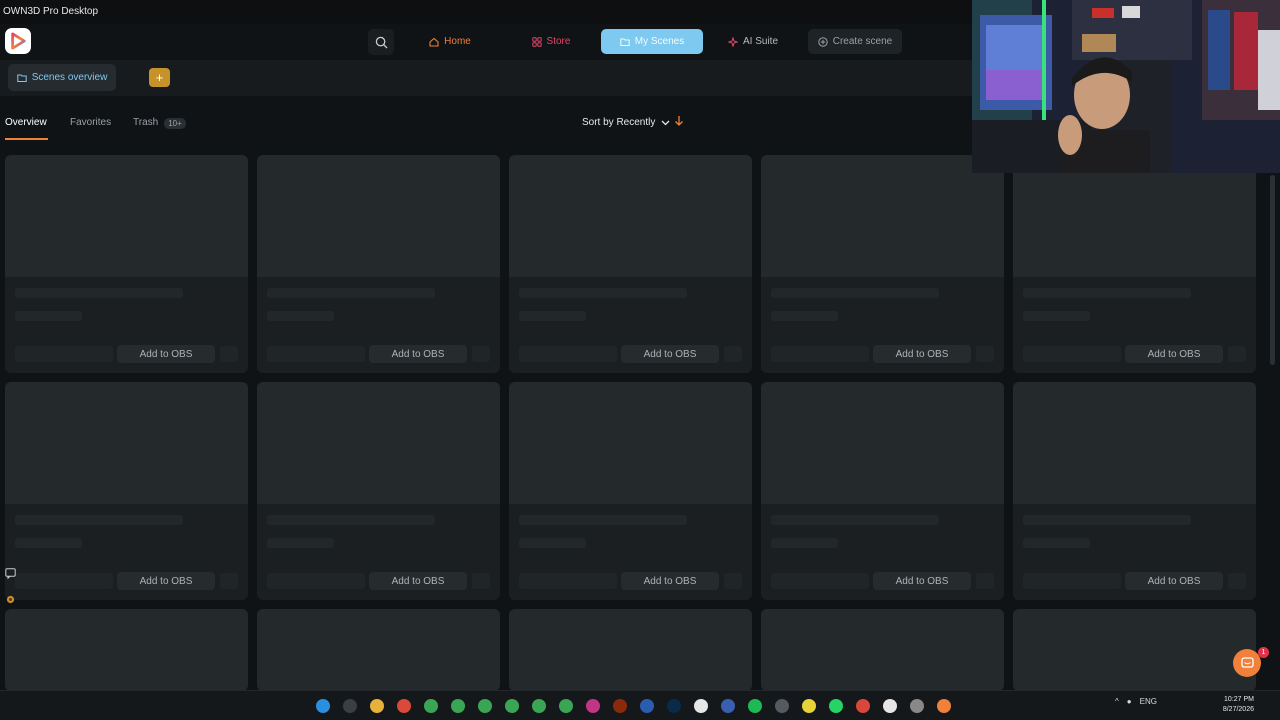 This screenshot has height=720, width=1280. What do you see at coordinates (674, 706) in the screenshot?
I see `photoshop-icon` at bounding box center [674, 706].